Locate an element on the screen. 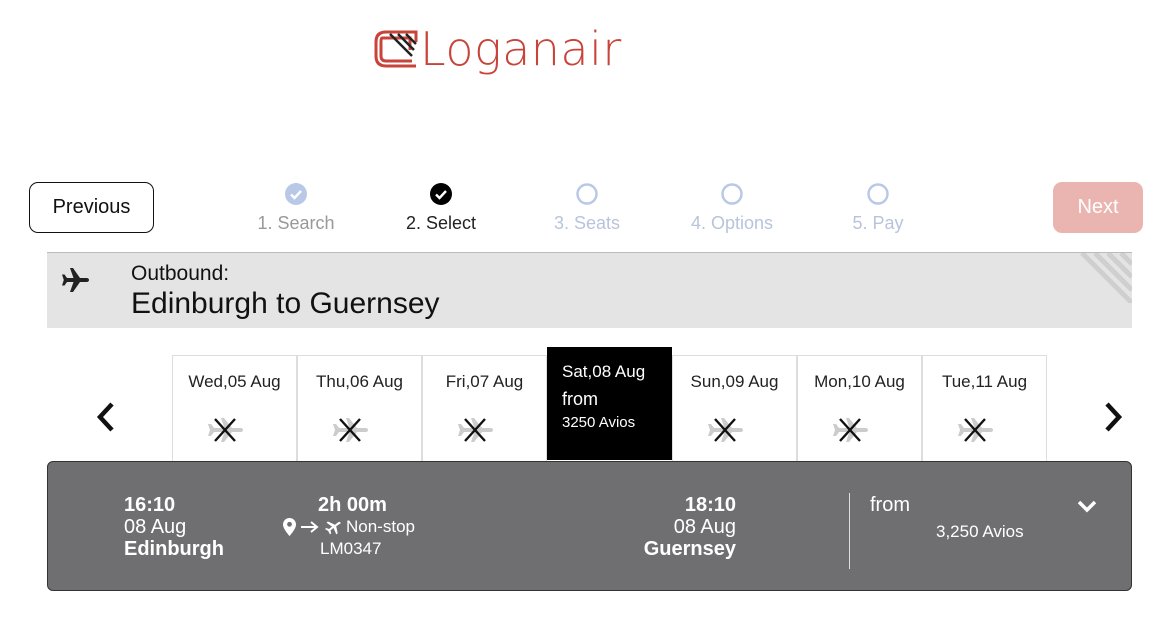 This screenshot has height=632, width=1168. day-tab: Fri,07 Aug is located at coordinates (484, 408).